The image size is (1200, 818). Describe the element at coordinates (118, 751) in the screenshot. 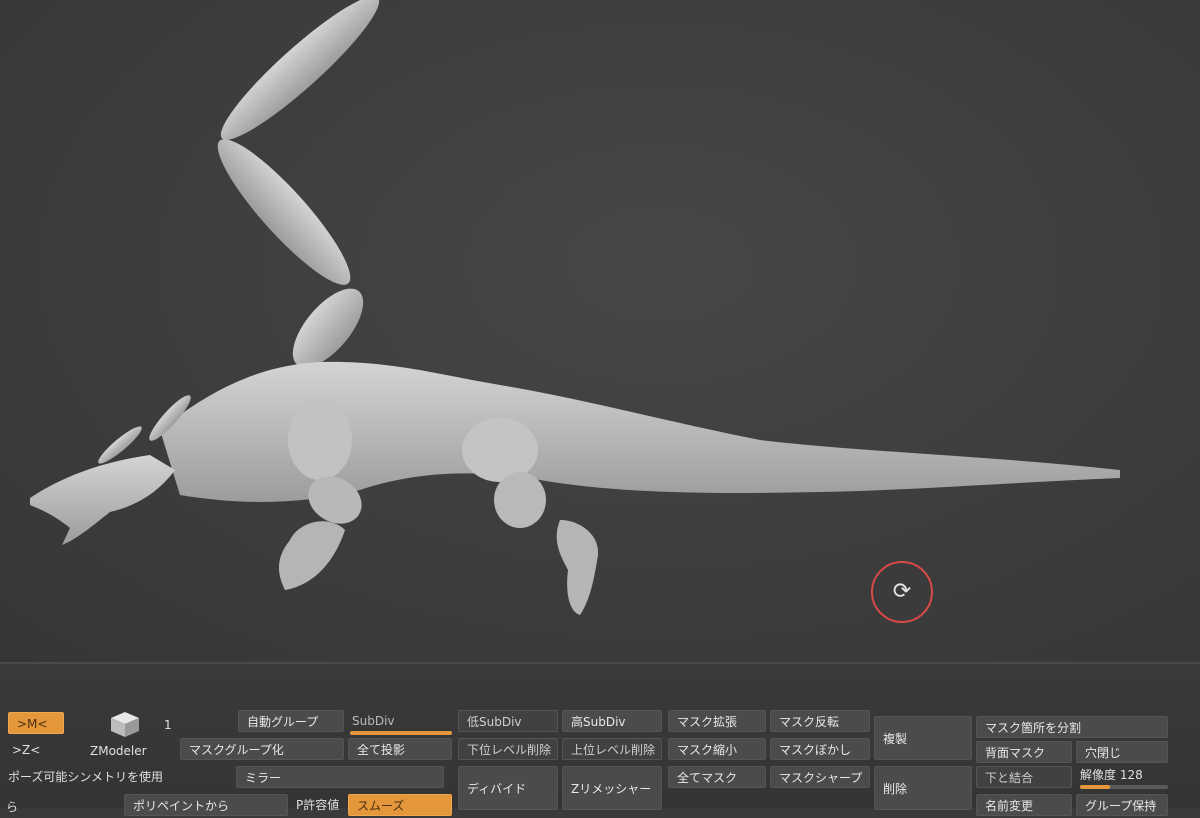

I see `tool-name: ZModeler` at that location.